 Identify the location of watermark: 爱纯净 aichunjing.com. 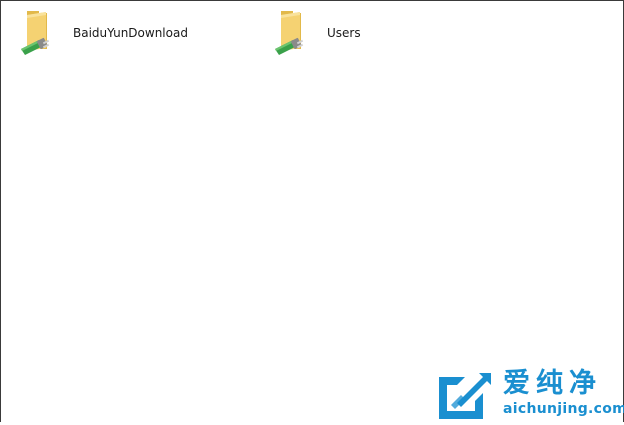
(528, 394).